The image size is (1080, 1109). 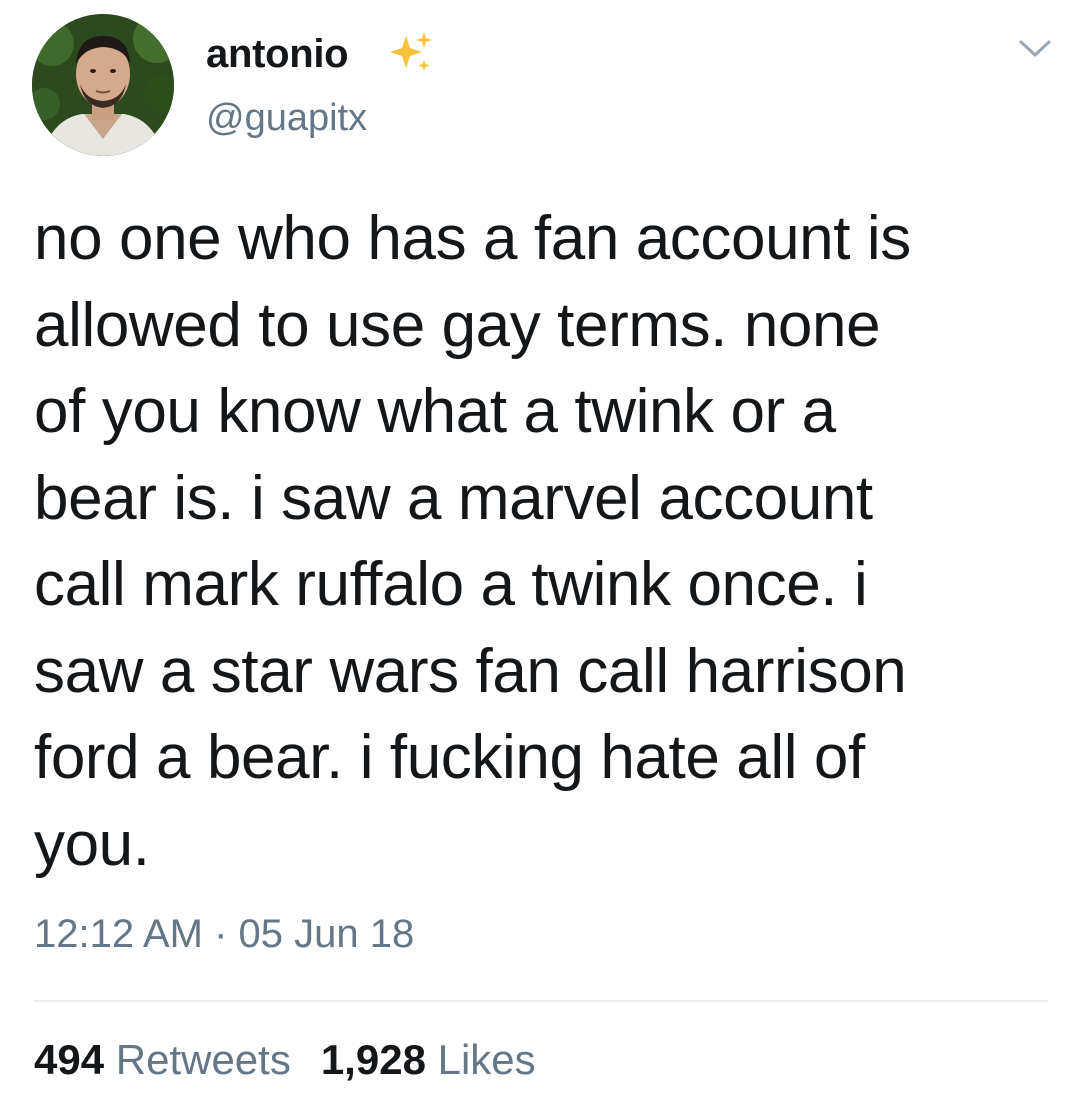 I want to click on tweet-text-line: saw a star wars fan call harrison, so click(x=470, y=671).